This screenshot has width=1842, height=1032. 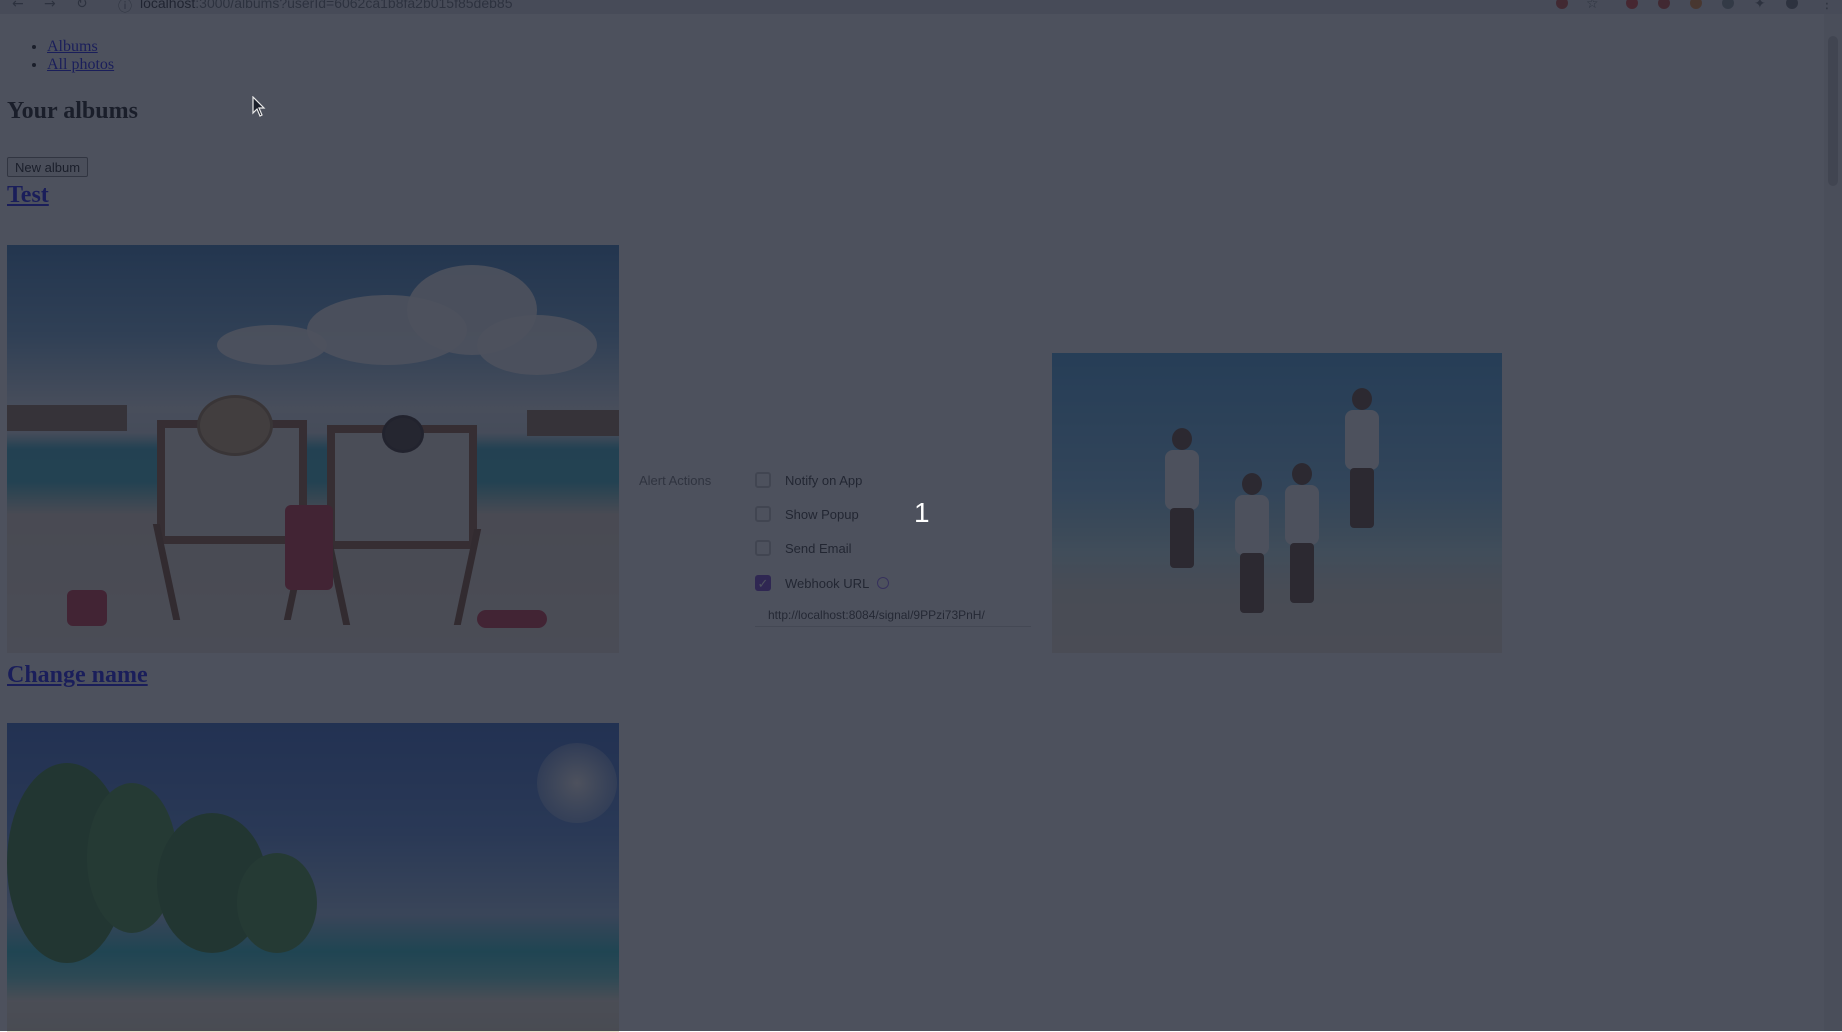 I want to click on puzzle-extensions-icon: ✦, so click(x=1760, y=6).